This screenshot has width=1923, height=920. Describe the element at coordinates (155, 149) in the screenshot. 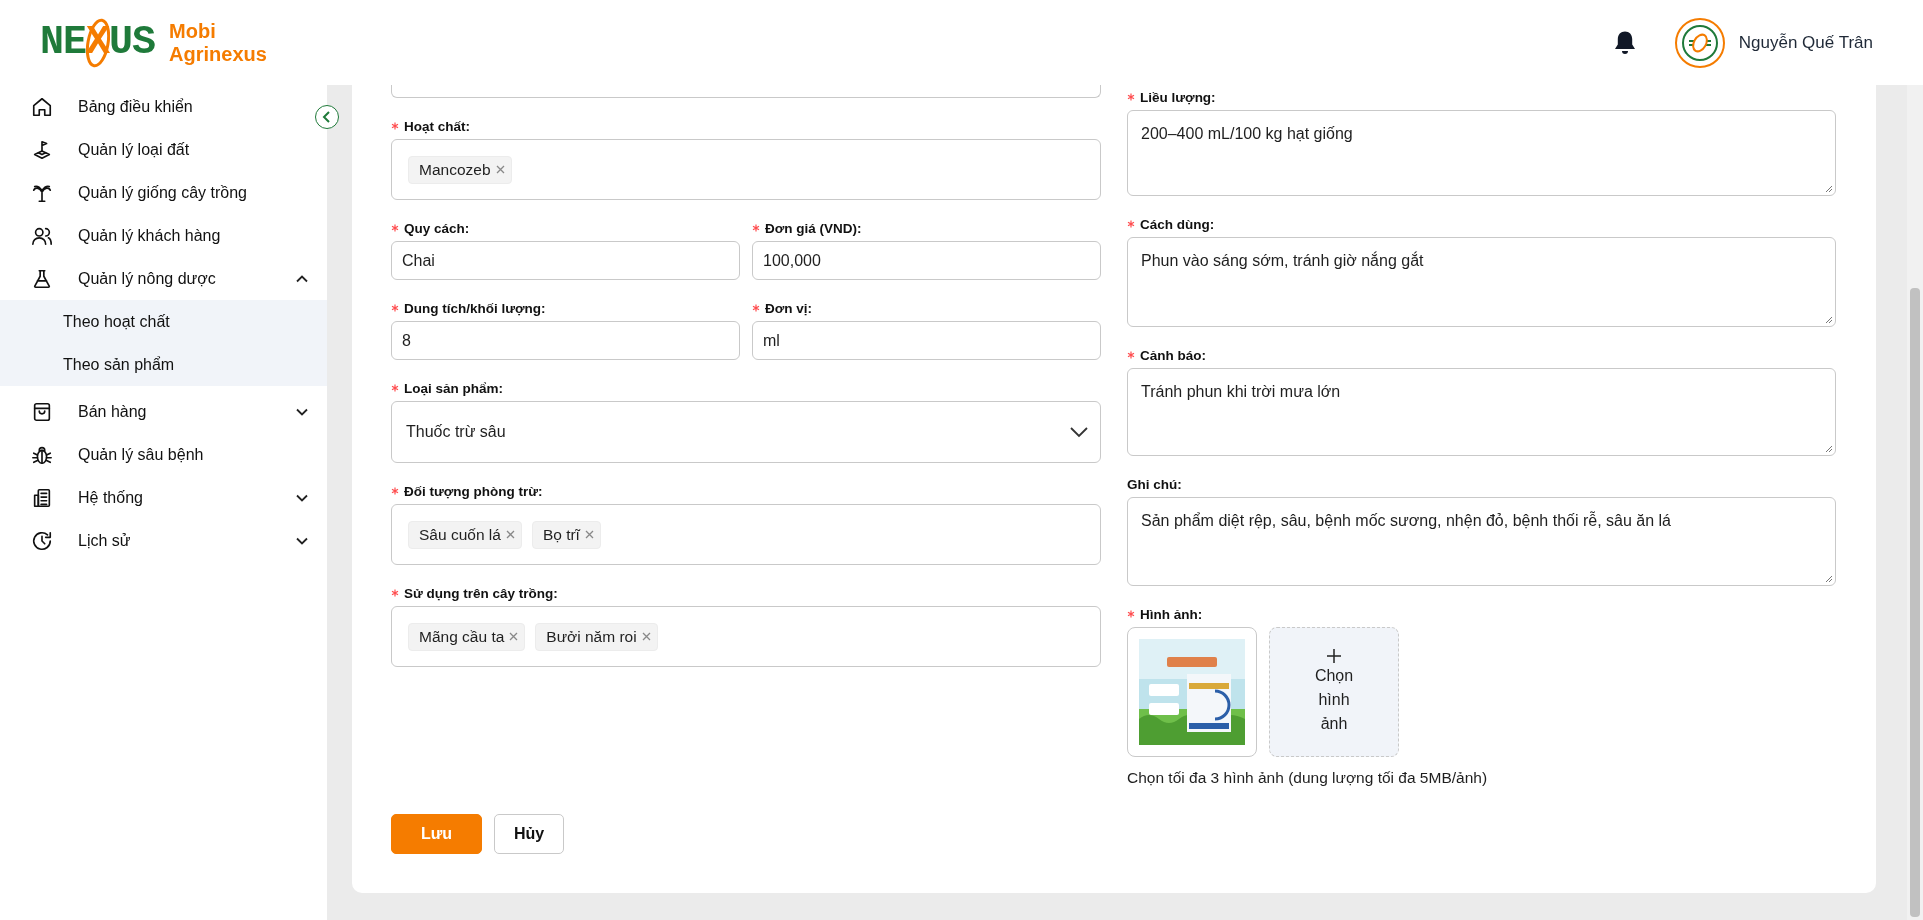

I see `sidebar-item: Quản lý loại đất` at that location.